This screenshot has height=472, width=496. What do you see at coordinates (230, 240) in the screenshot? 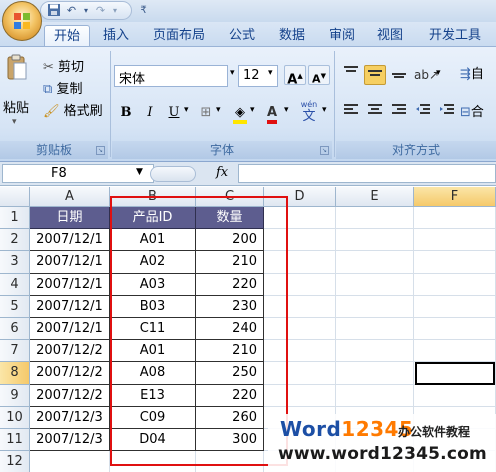
I see `table-data-cell: 200` at bounding box center [230, 240].